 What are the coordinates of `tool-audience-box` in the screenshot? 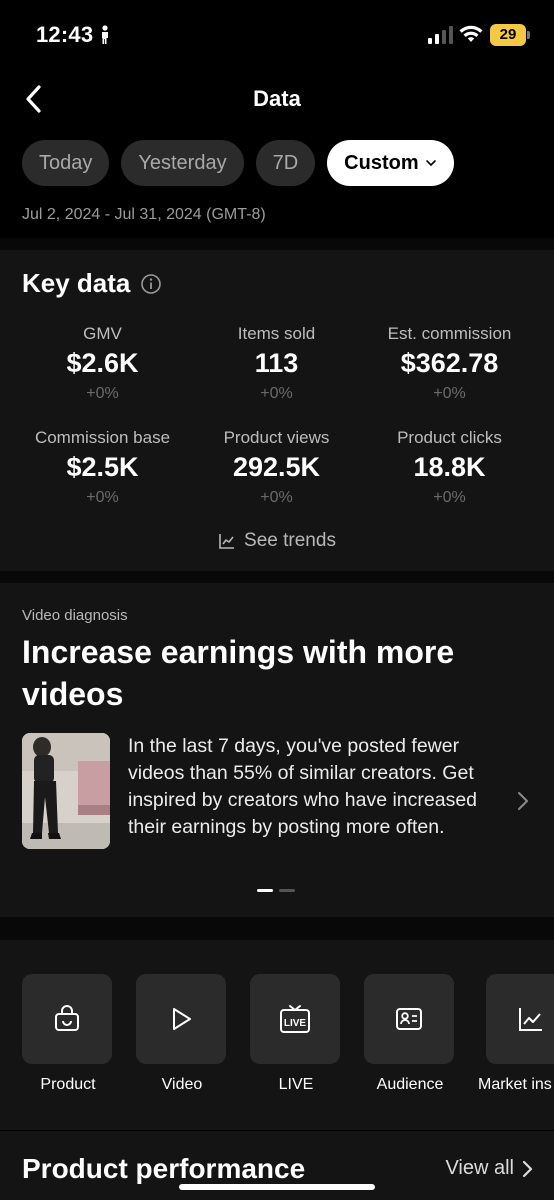 It's located at (409, 1019).